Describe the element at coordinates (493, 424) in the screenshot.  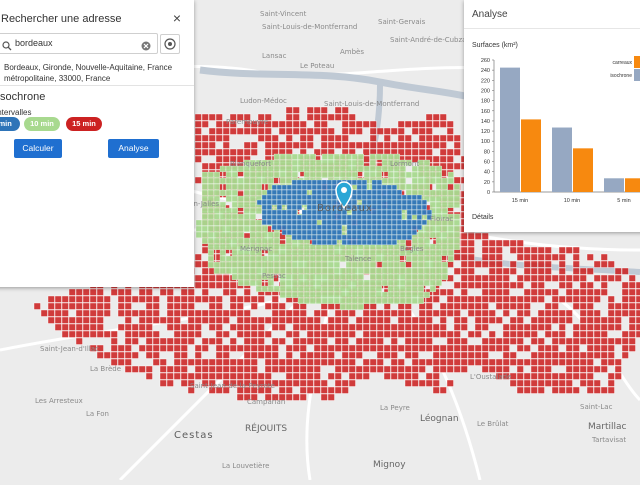
I see `place-label: Le Brûlat` at that location.